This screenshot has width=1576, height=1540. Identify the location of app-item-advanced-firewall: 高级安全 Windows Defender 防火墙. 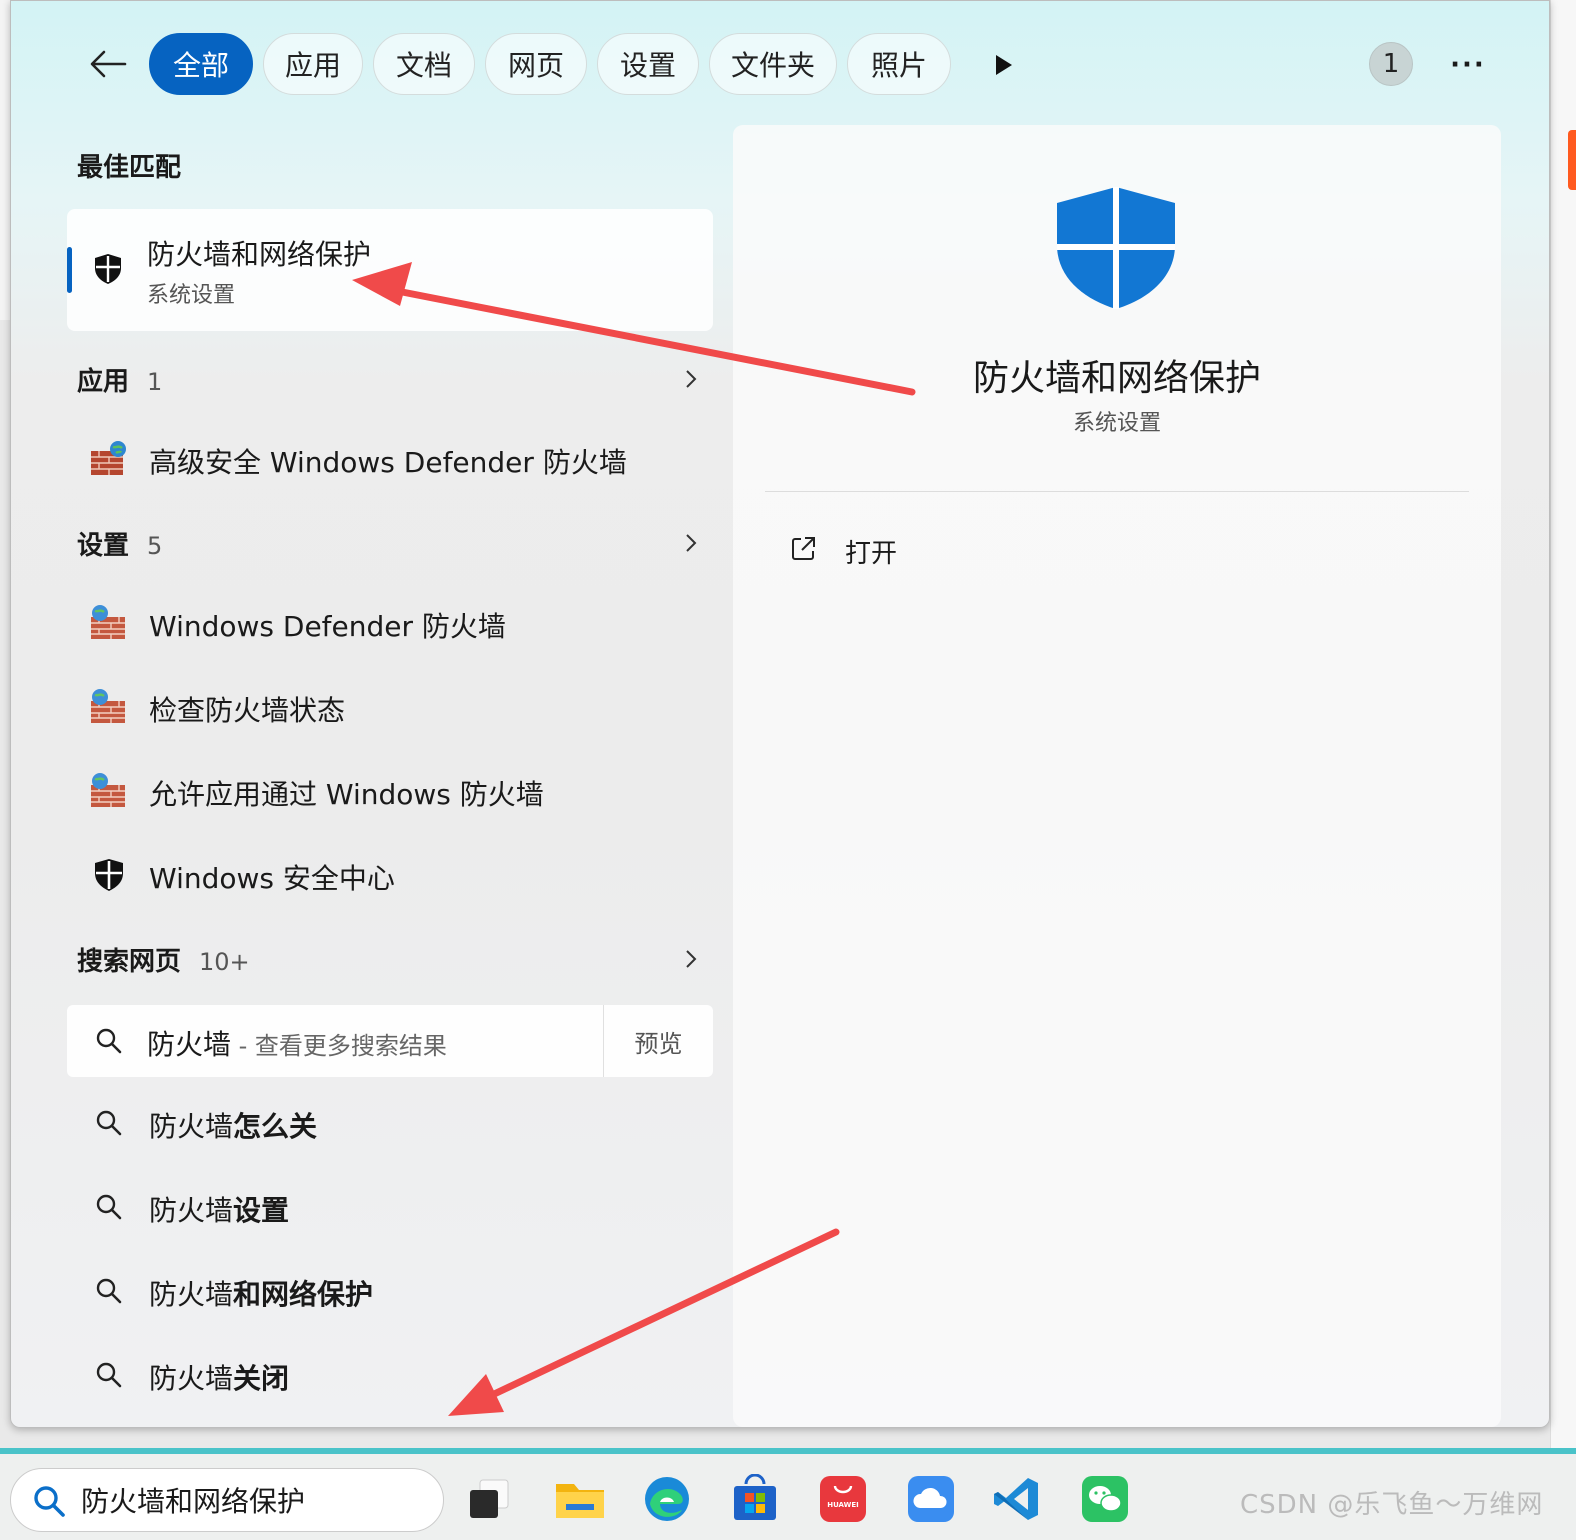
(395, 458).